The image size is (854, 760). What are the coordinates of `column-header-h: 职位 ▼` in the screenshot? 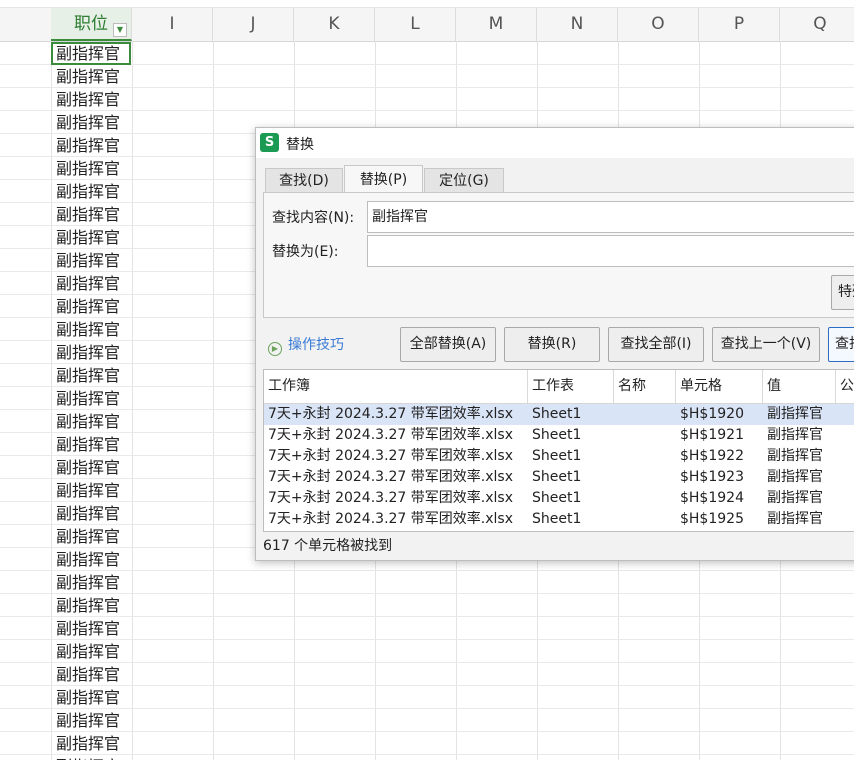 It's located at (91, 24).